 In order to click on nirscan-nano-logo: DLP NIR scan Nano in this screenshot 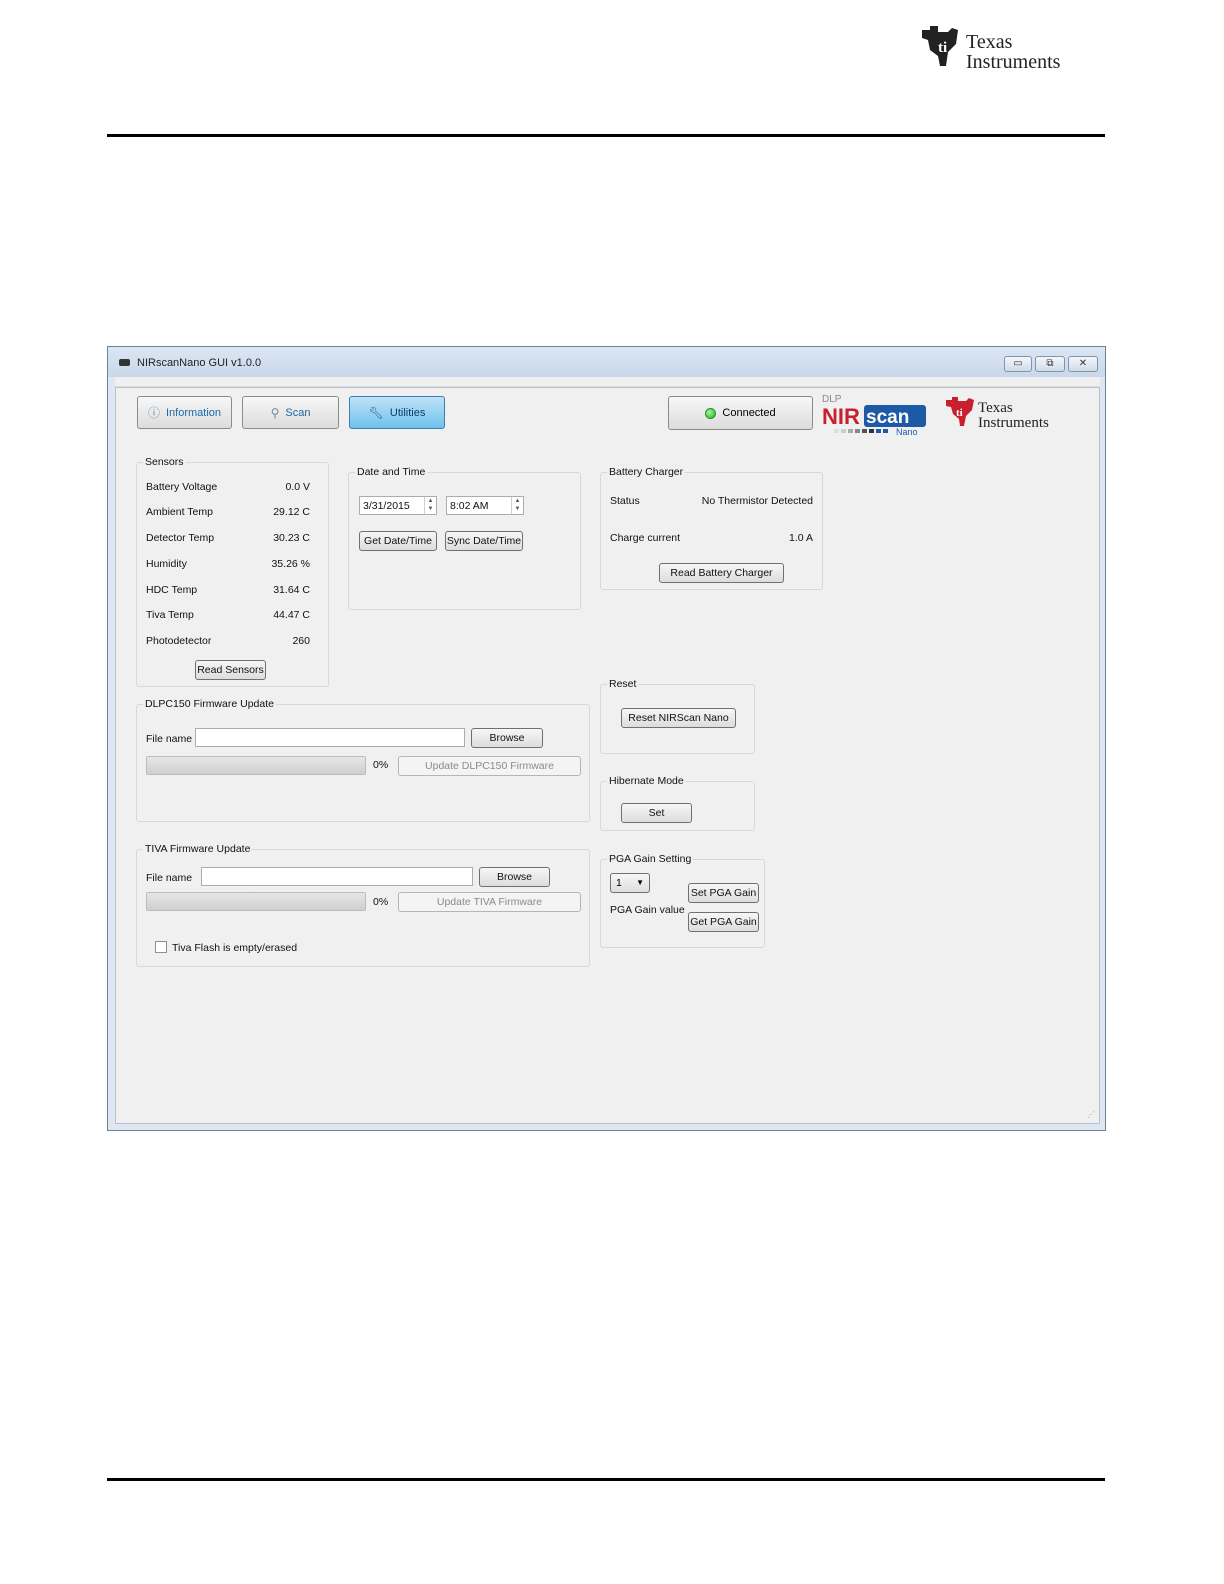, I will do `click(874, 415)`.